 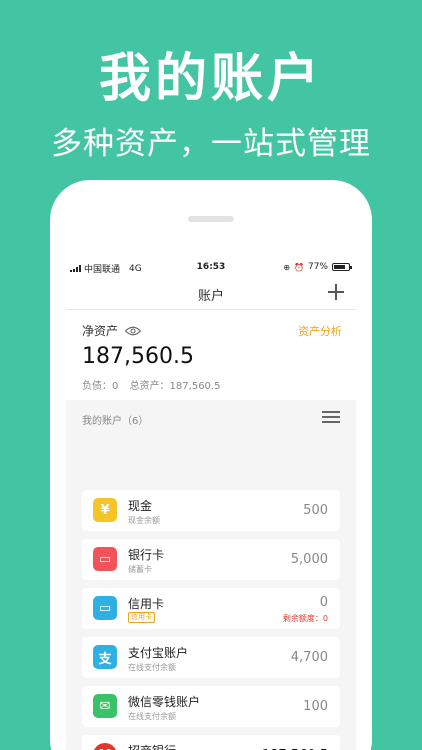 What do you see at coordinates (305, 618) in the screenshot?
I see `credit-remaining: 剩余额度：0` at bounding box center [305, 618].